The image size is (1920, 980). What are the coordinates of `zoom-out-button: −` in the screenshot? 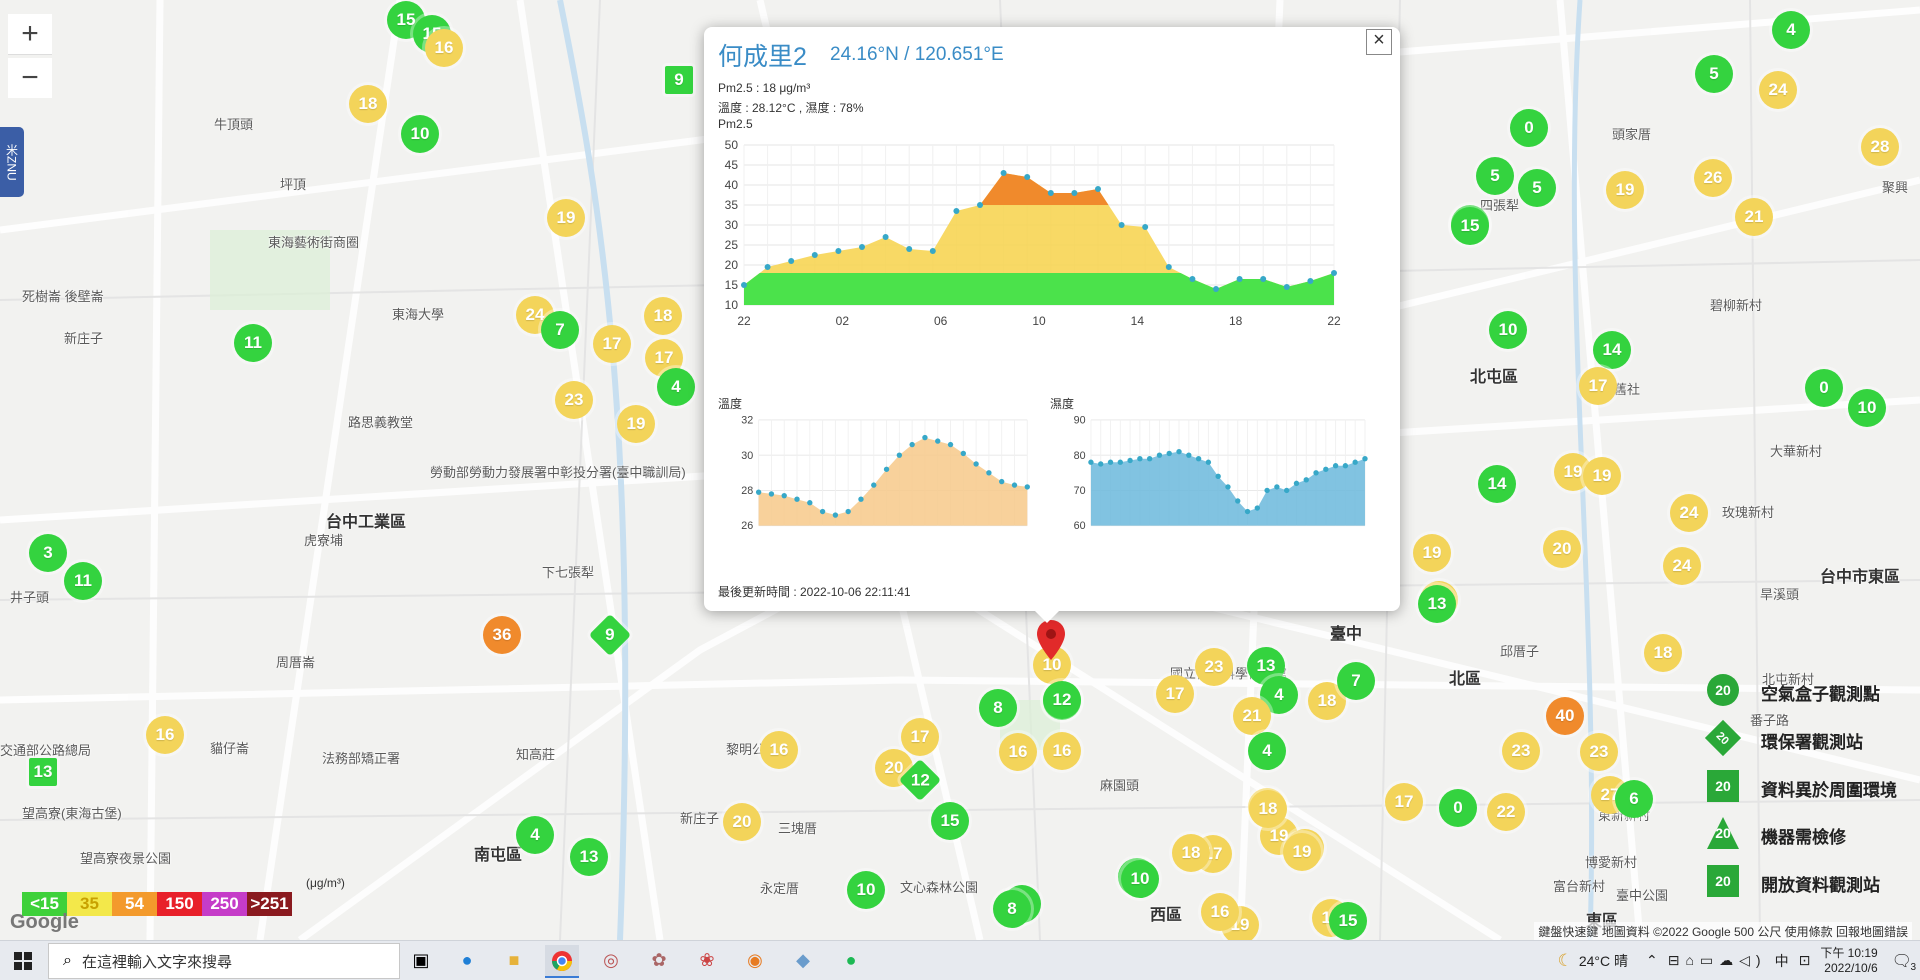 It's located at (30, 78).